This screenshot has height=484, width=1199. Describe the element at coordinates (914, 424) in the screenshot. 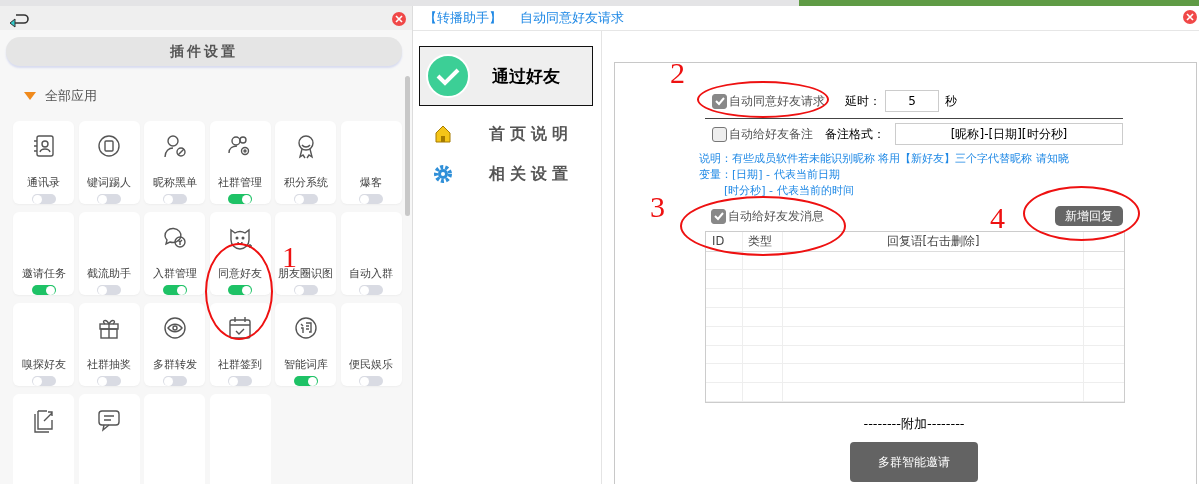

I see `extra-section-label: --------附加--------` at that location.